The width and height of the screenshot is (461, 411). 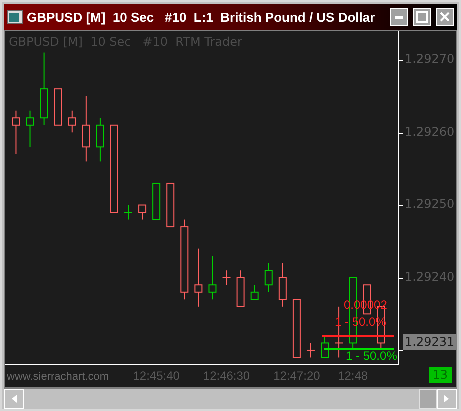 I want to click on website-label: www.sierrachart.com, so click(x=58, y=377).